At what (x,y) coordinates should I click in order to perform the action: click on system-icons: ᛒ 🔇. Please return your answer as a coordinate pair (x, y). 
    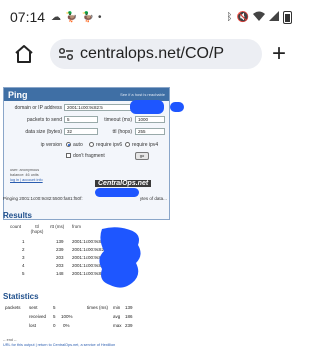
    Looking at the image, I should click on (259, 17).